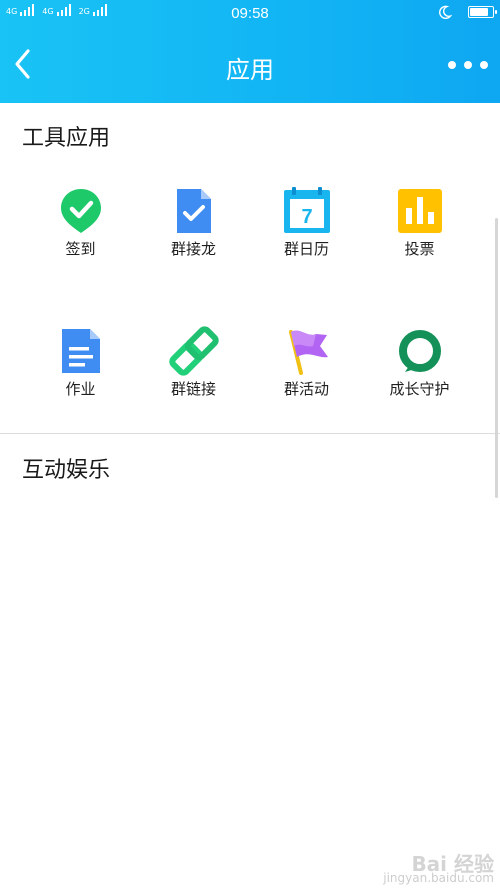  I want to click on app-label: 群活动, so click(306, 389).